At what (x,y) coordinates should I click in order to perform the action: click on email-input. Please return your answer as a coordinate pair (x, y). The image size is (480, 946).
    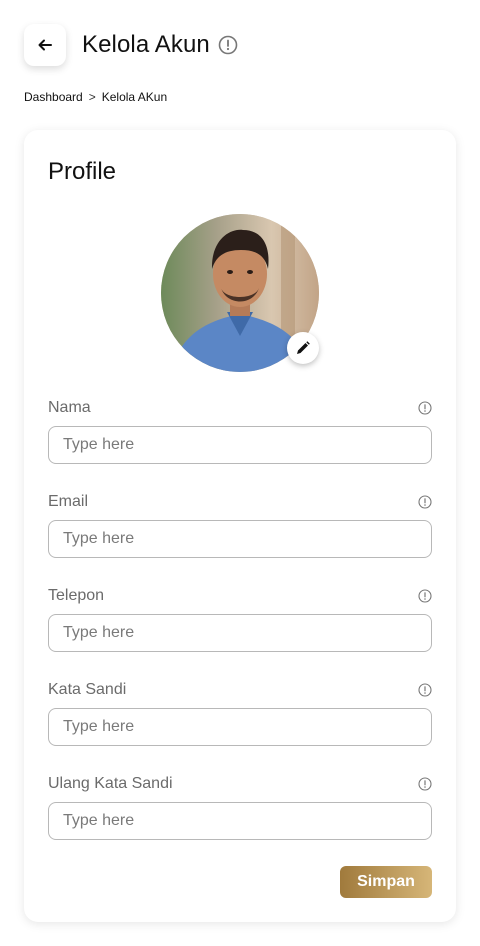
    Looking at the image, I should click on (240, 539).